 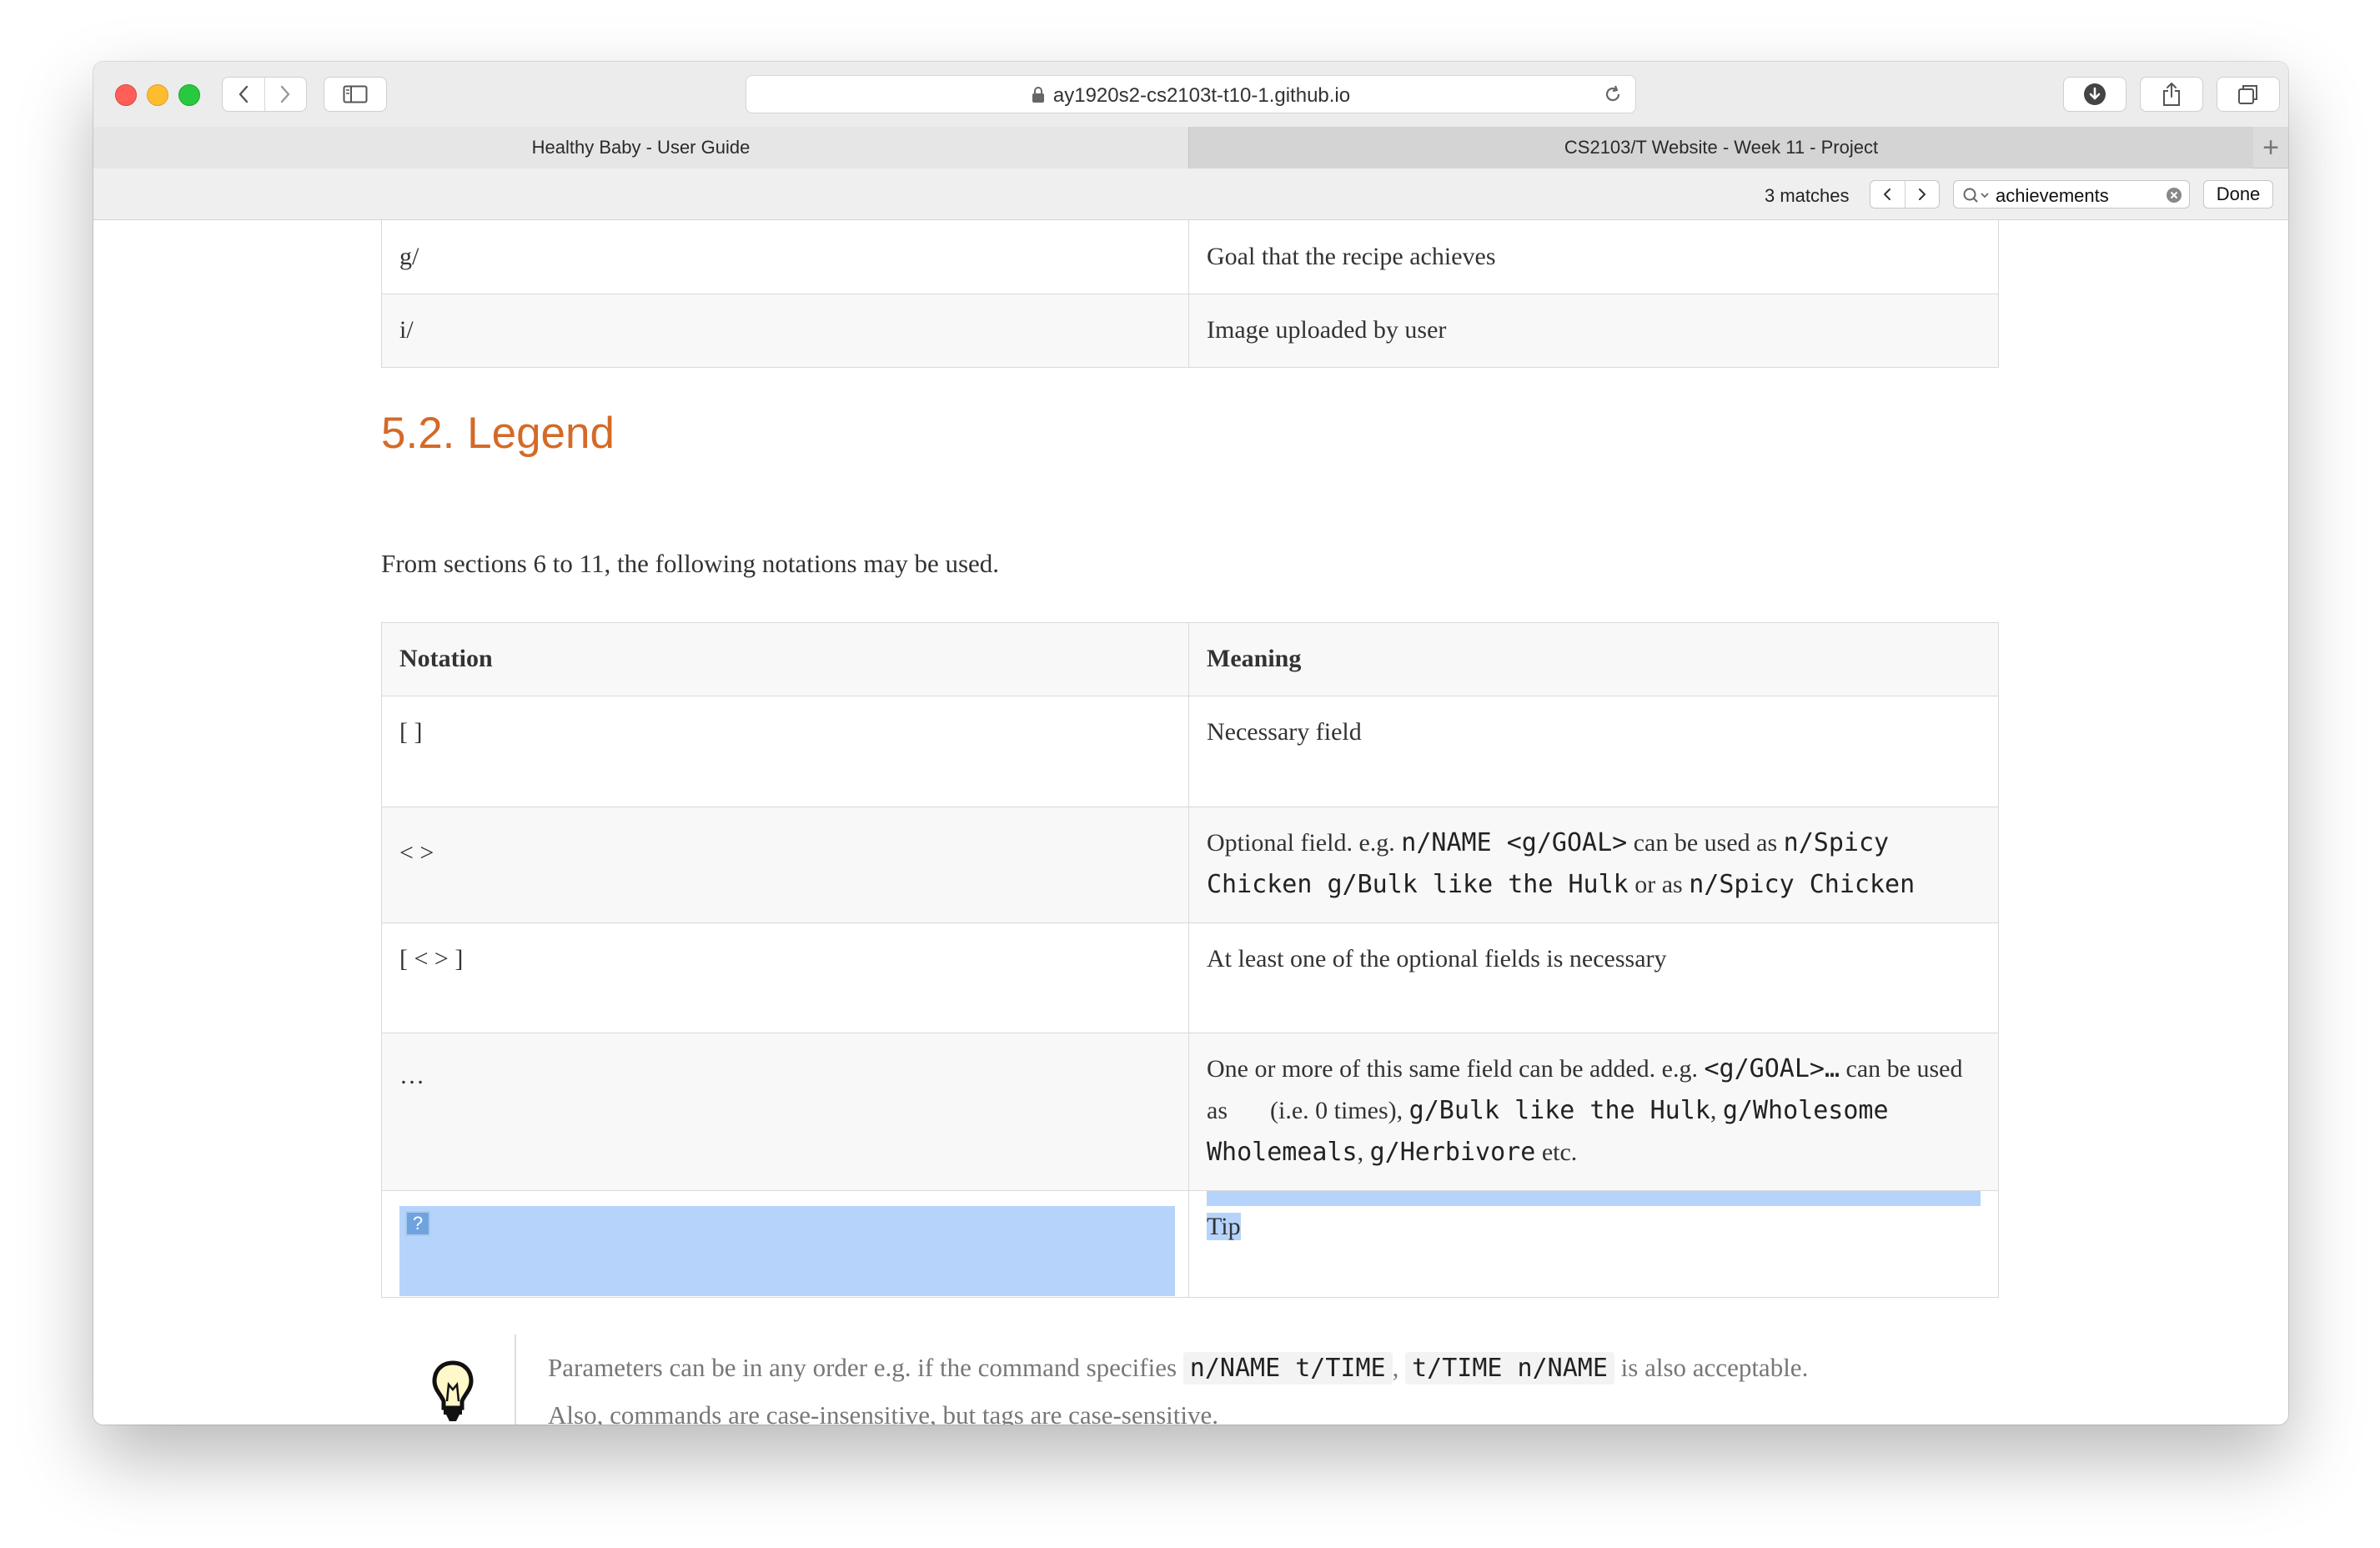 I want to click on sidebar-button, so click(x=355, y=94).